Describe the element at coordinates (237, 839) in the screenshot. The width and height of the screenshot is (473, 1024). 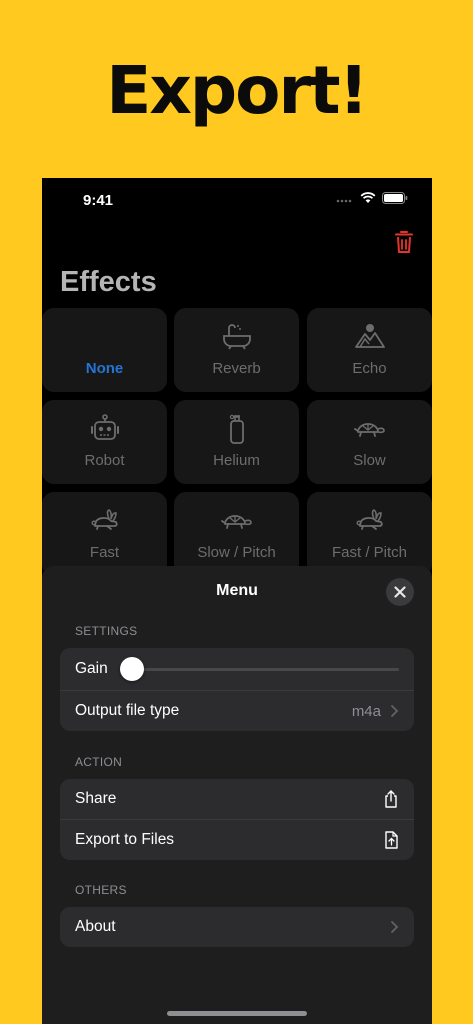
I see `export-to-files-row: Export to Files` at that location.